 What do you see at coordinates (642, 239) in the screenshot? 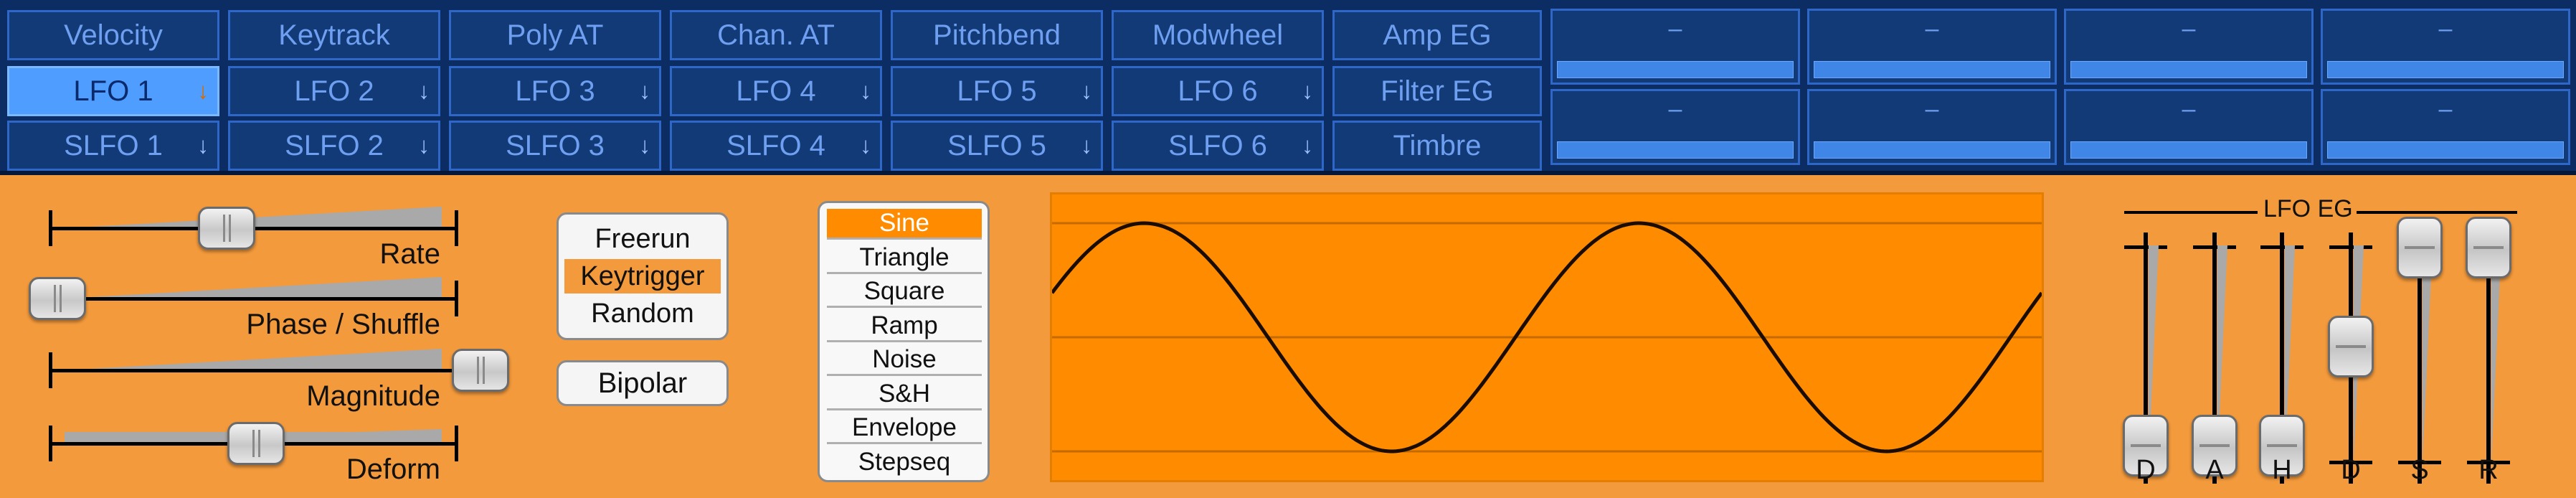
I see `trigger-freerun: Freerun` at bounding box center [642, 239].